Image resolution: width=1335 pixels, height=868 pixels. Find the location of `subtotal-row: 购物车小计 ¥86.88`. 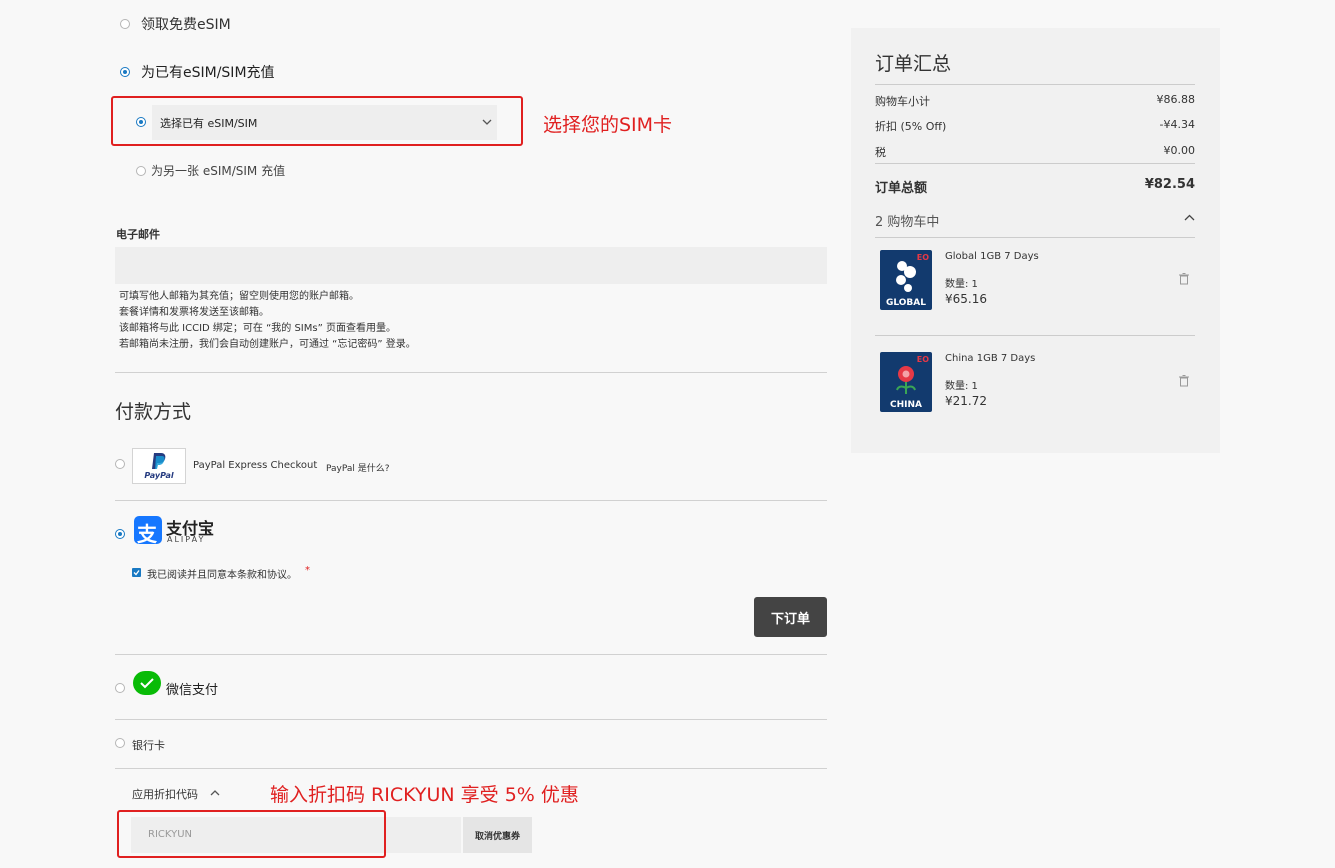

subtotal-row: 购物车小计 ¥86.88 is located at coordinates (1035, 101).